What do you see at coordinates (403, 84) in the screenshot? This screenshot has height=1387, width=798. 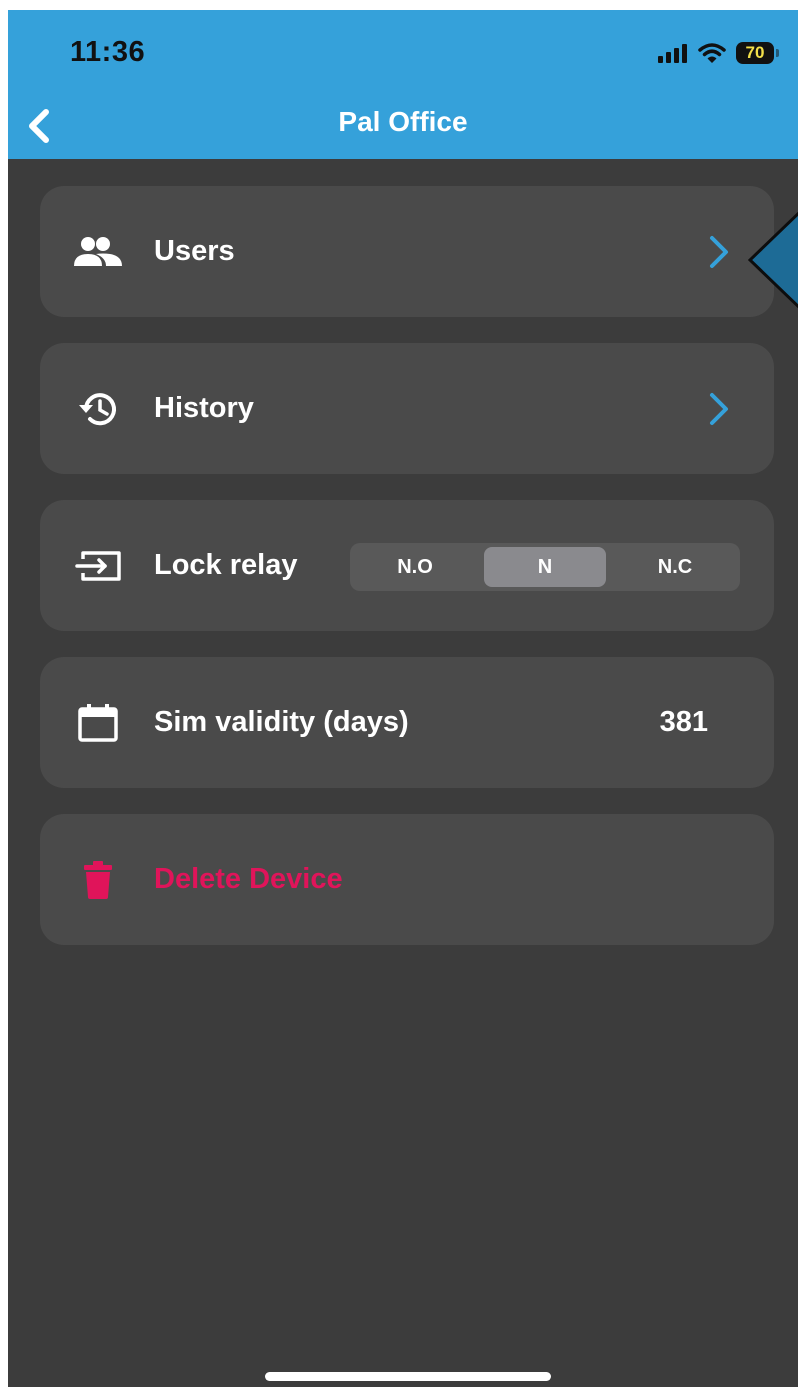 I see `header-bar: 11:36 70 Pal Office` at bounding box center [403, 84].